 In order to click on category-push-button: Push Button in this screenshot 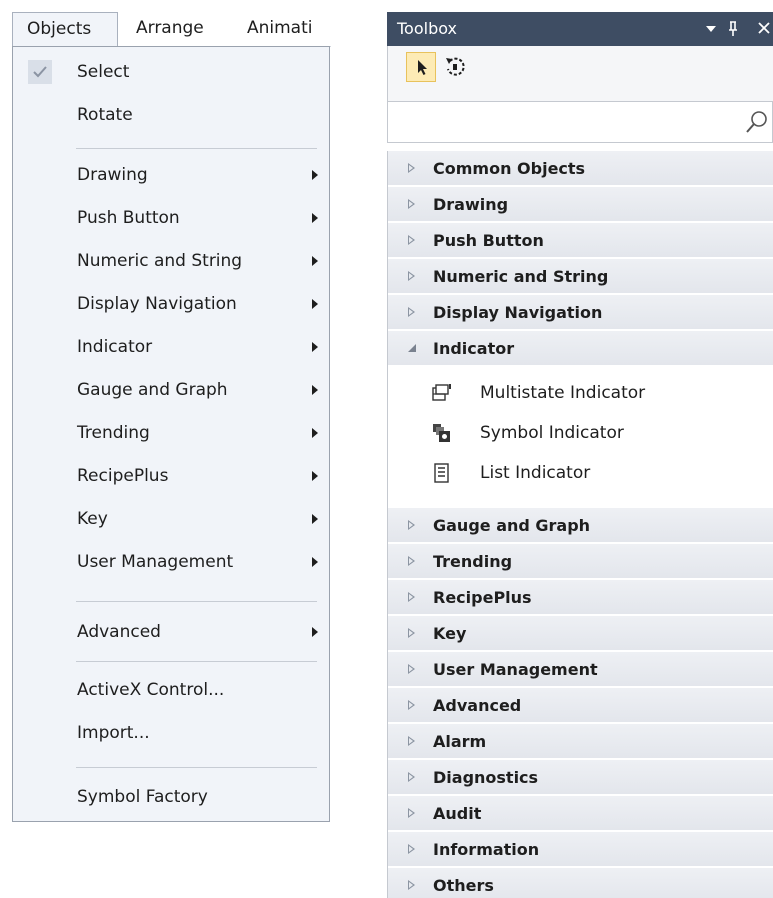, I will do `click(580, 240)`.